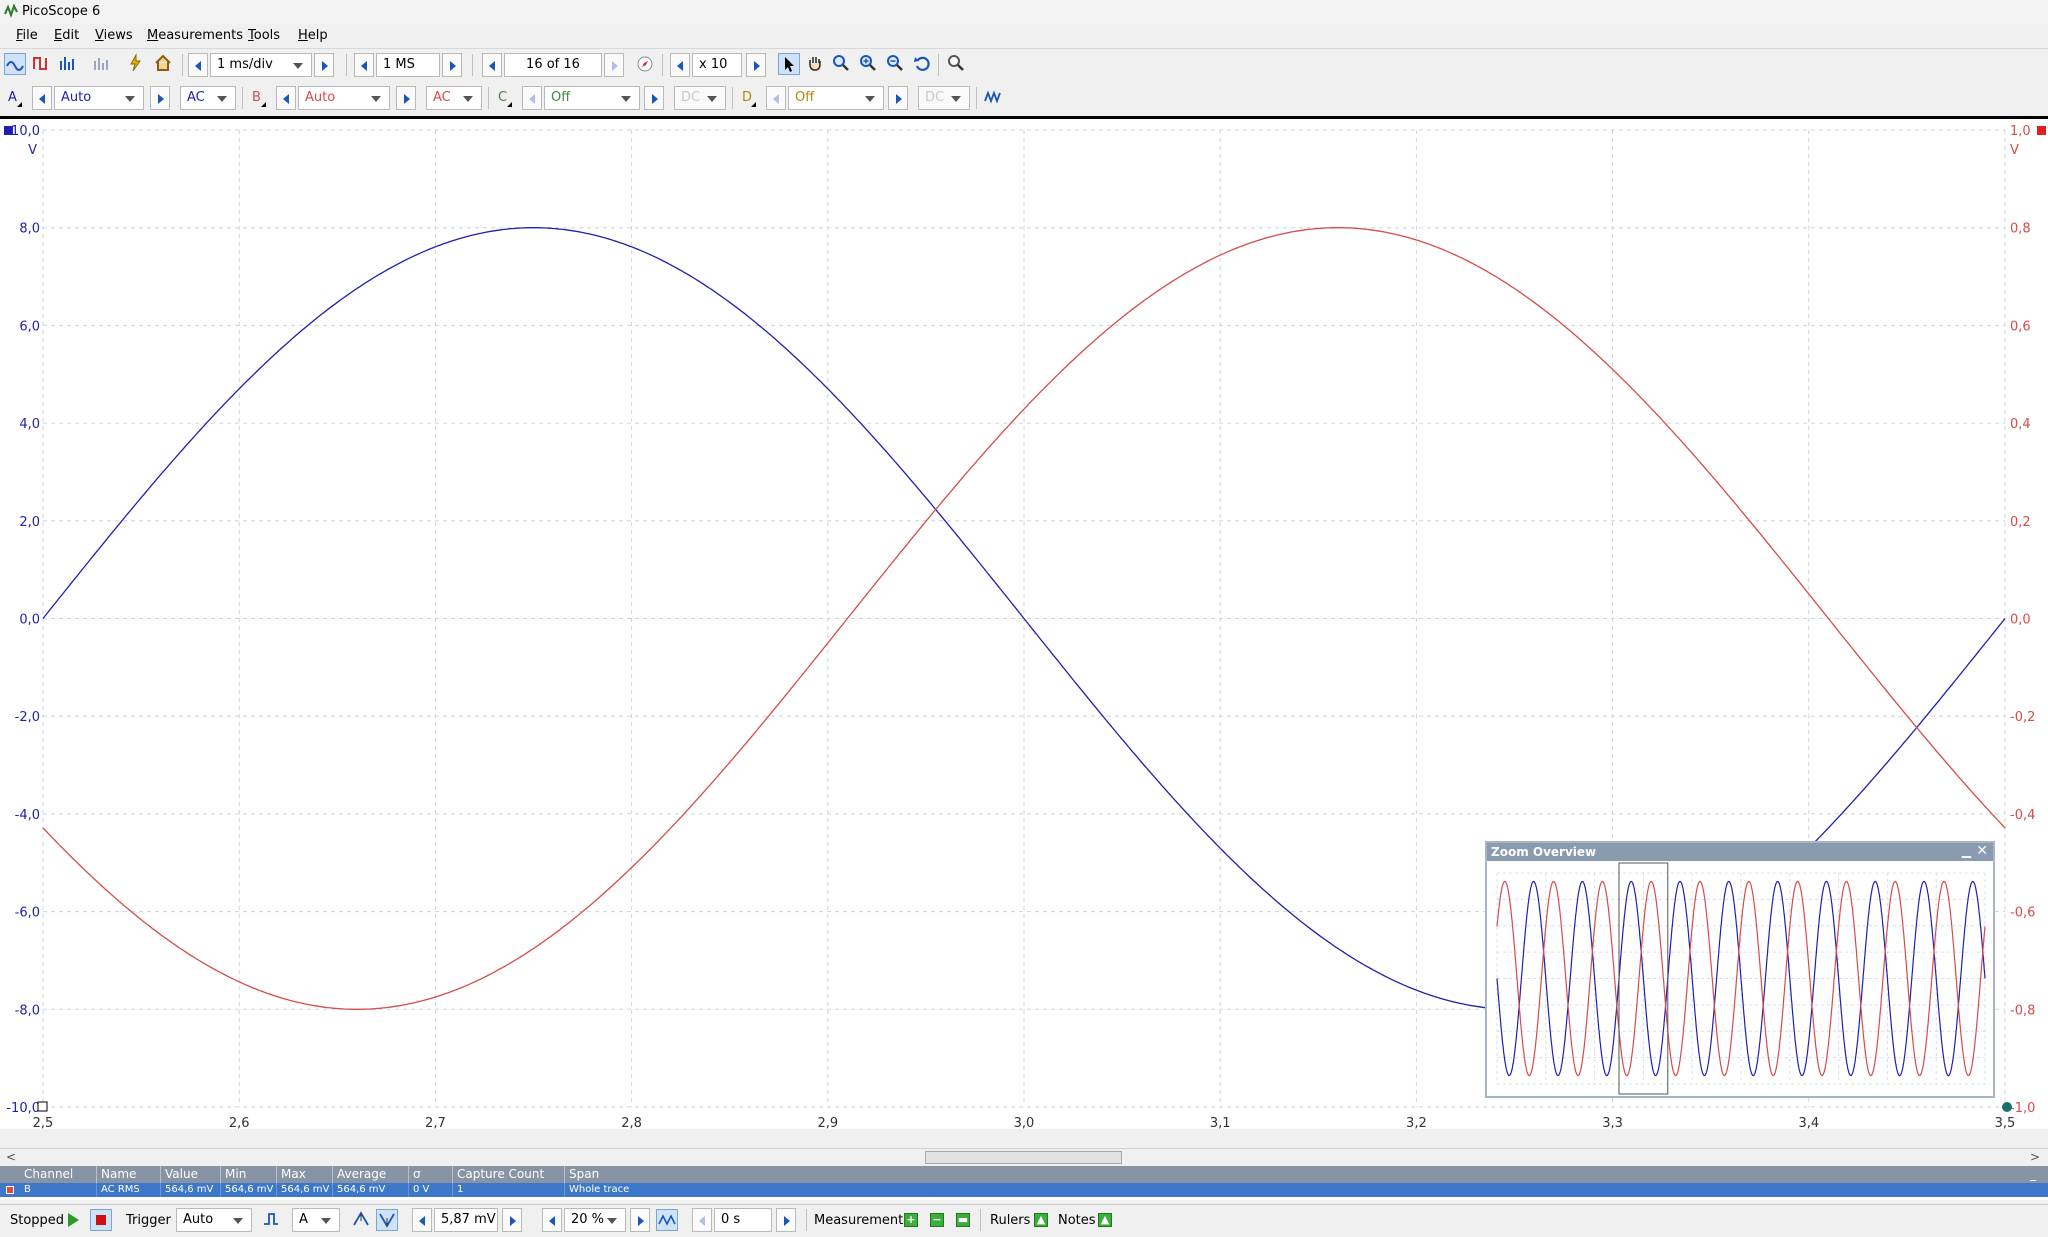 This screenshot has height=1237, width=2048. What do you see at coordinates (316, 1220) in the screenshot?
I see `trigger-source-select: A` at bounding box center [316, 1220].